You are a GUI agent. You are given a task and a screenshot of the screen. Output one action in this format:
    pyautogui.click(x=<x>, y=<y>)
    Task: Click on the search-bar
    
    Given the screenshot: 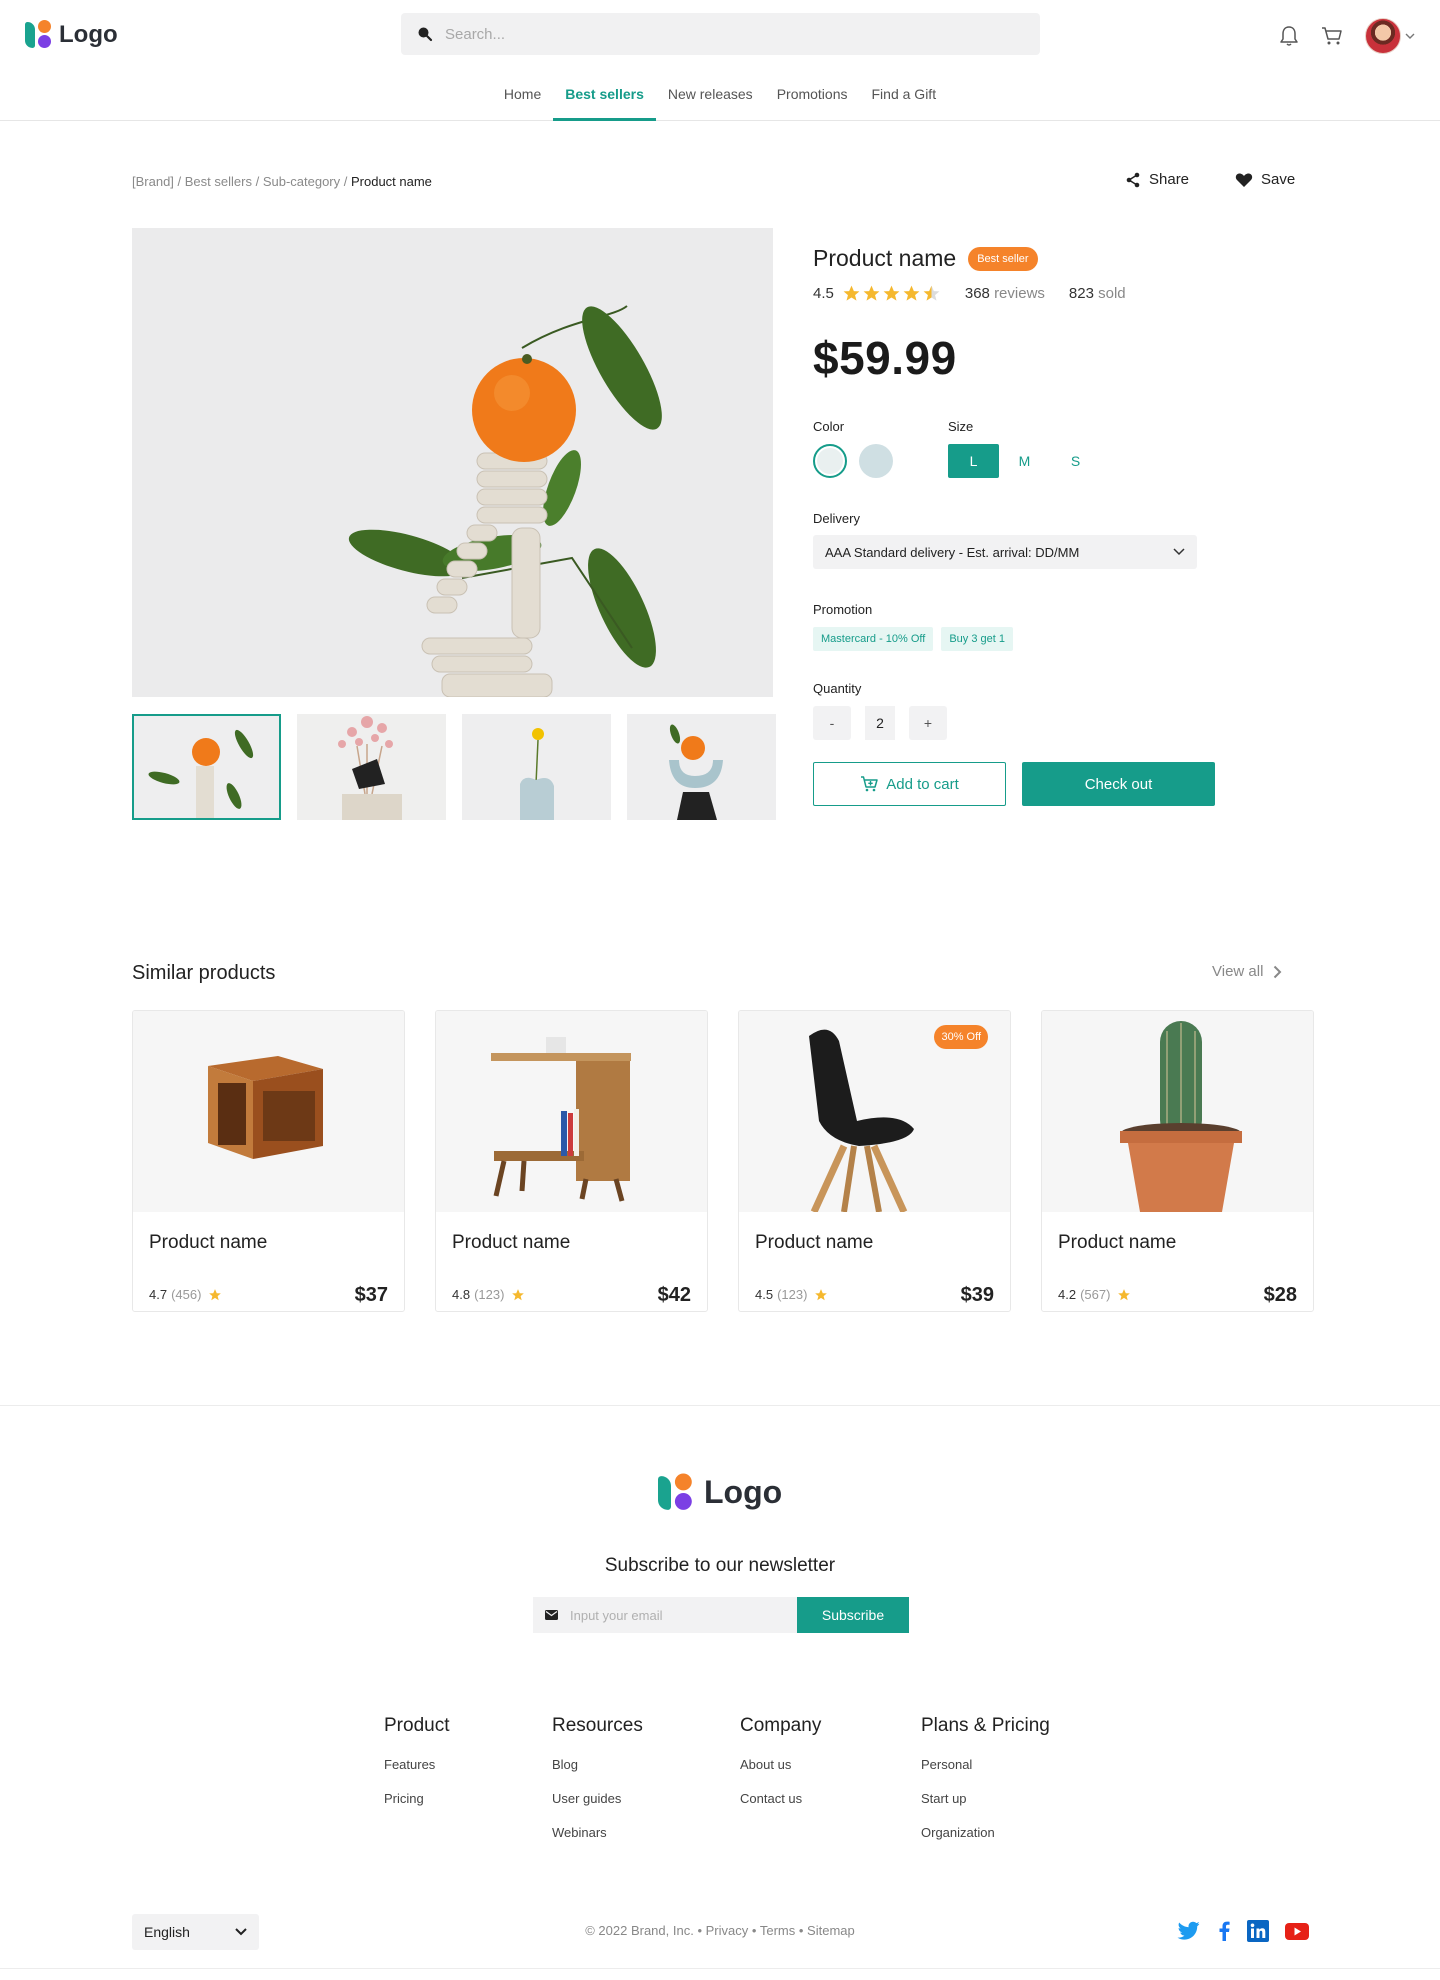 What is the action you would take?
    pyautogui.click(x=720, y=34)
    